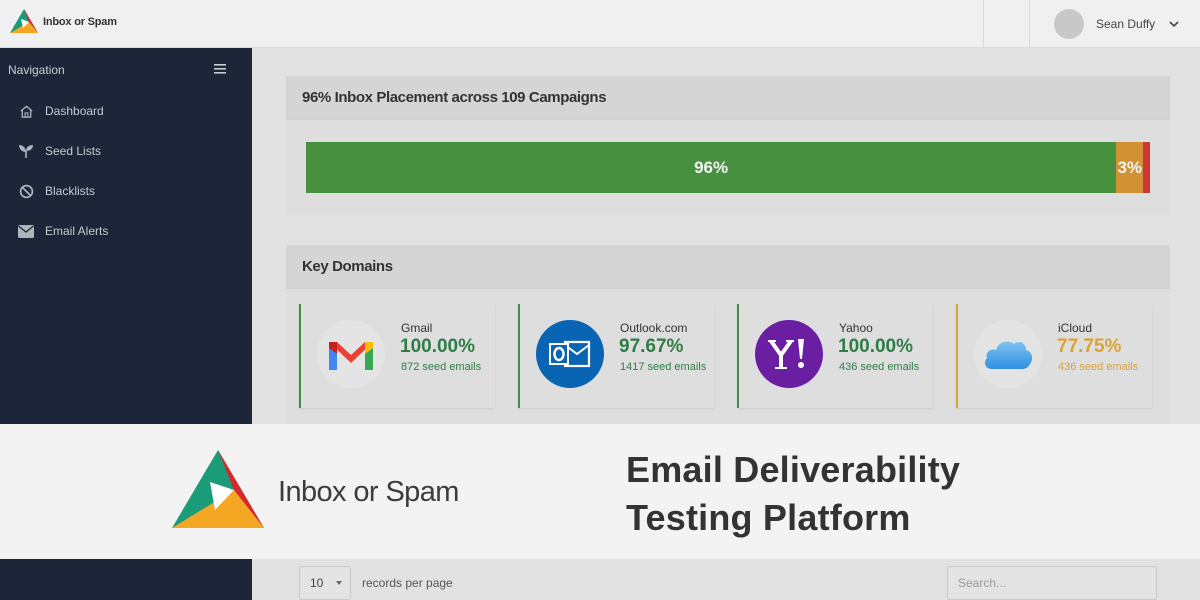 The image size is (1200, 600). What do you see at coordinates (26, 111) in the screenshot?
I see `home-icon` at bounding box center [26, 111].